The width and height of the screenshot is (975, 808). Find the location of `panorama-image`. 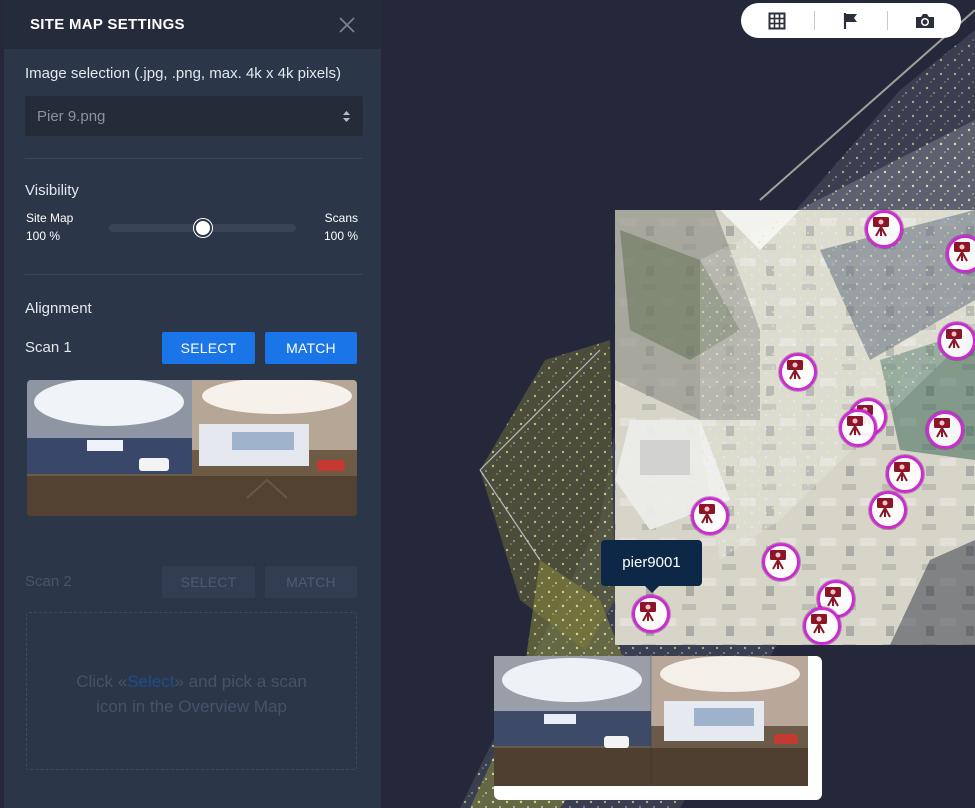

panorama-image is located at coordinates (192, 448).